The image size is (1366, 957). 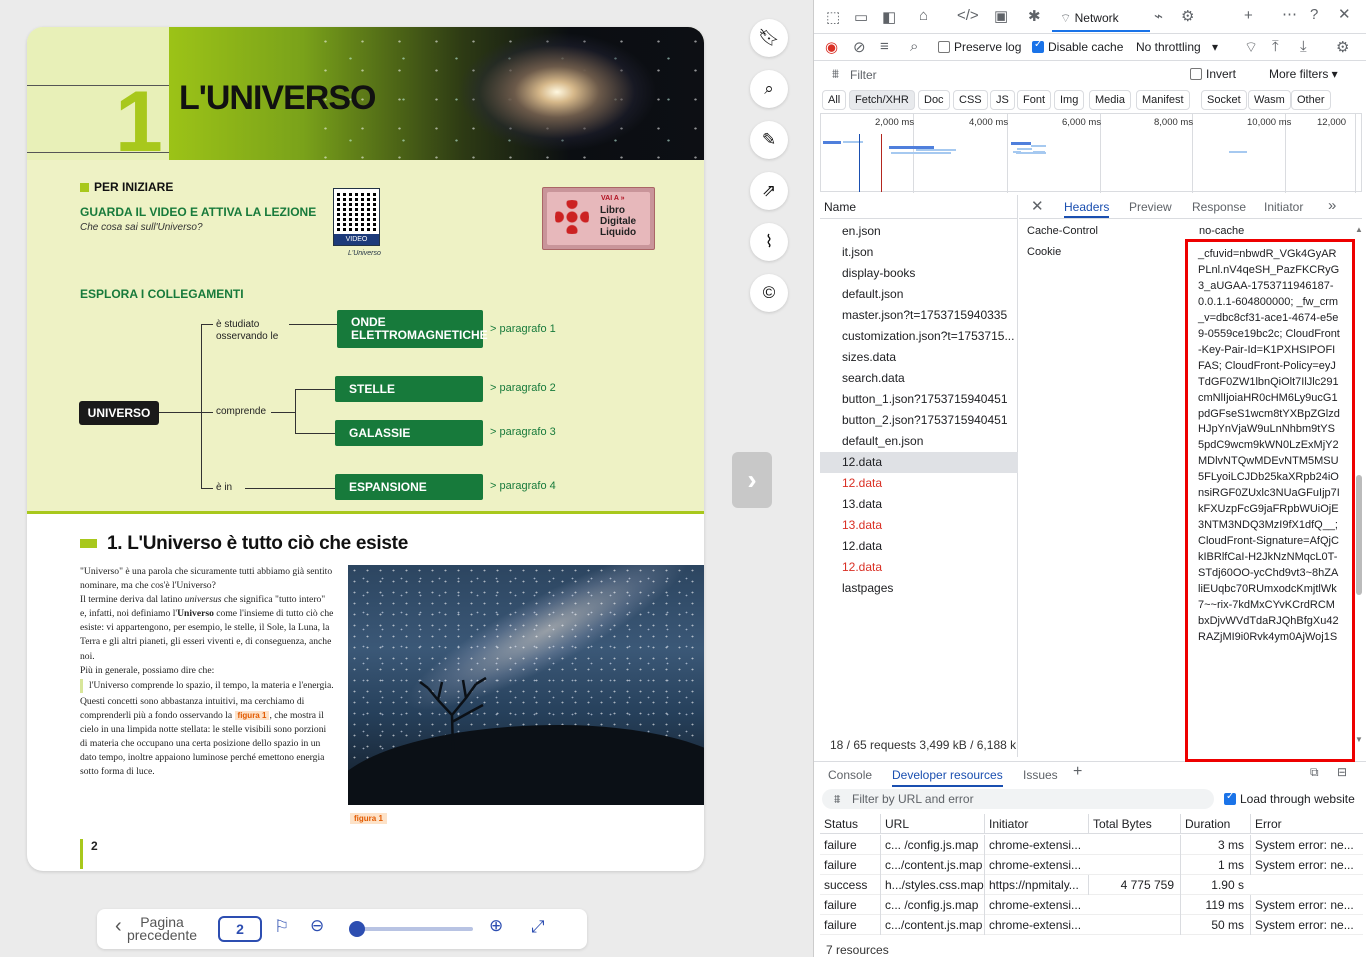 I want to click on open-external-button: ⇗, so click(x=769, y=191).